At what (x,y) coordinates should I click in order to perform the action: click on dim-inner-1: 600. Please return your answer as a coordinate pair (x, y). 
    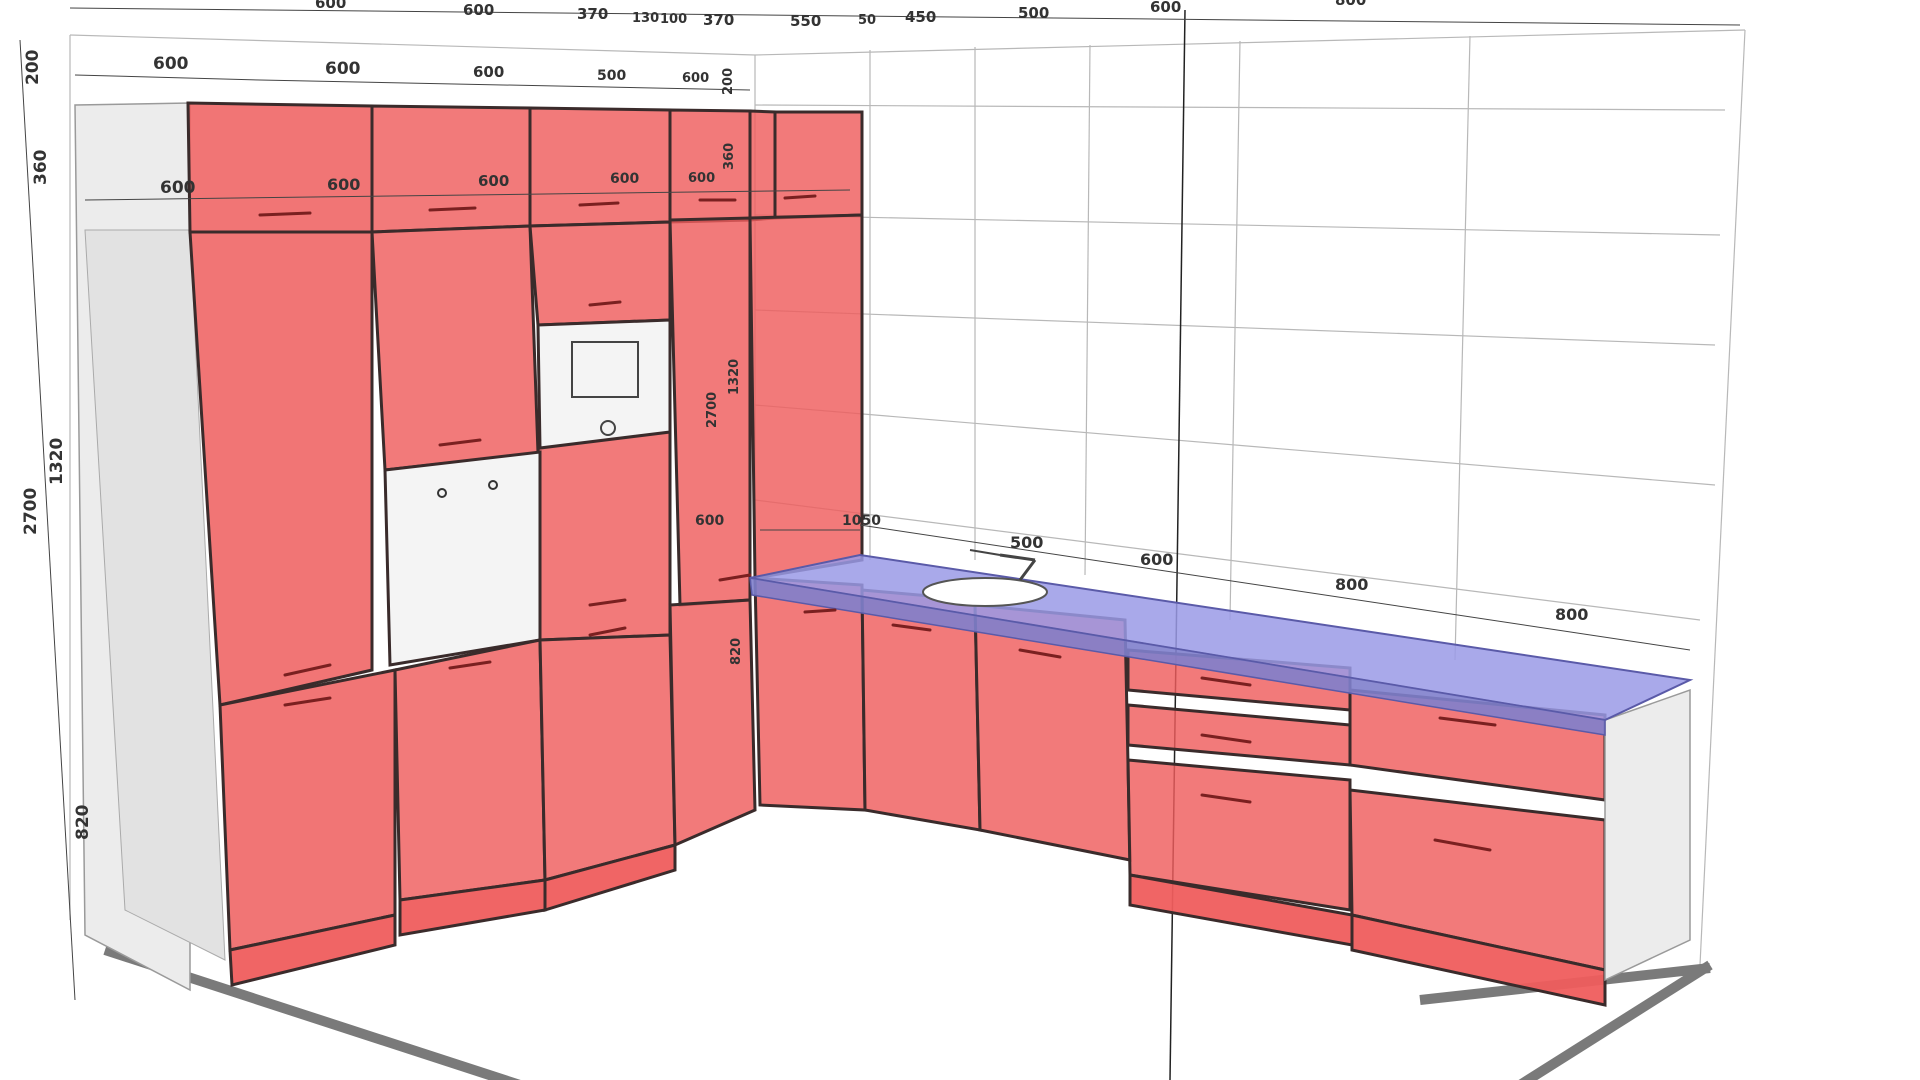
    Looking at the image, I should click on (343, 184).